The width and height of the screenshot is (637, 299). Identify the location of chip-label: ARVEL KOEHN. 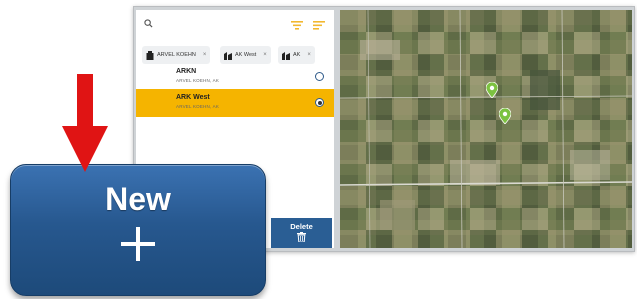
(176, 55).